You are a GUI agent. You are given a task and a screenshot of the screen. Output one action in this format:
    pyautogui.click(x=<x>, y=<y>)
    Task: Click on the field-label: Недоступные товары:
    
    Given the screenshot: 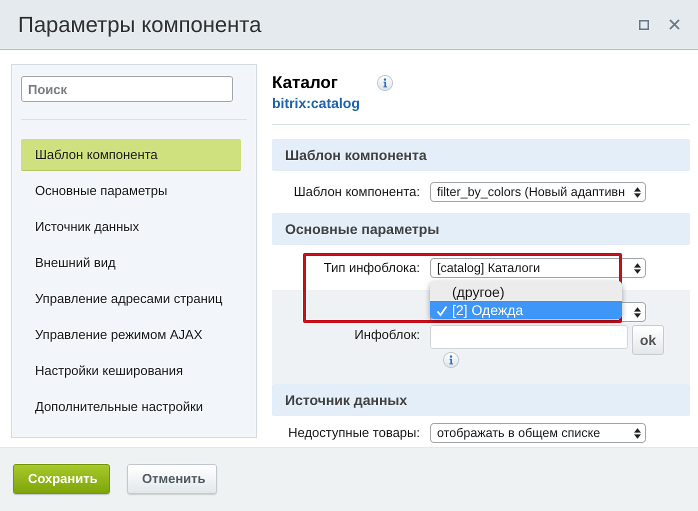 What is the action you would take?
    pyautogui.click(x=354, y=433)
    